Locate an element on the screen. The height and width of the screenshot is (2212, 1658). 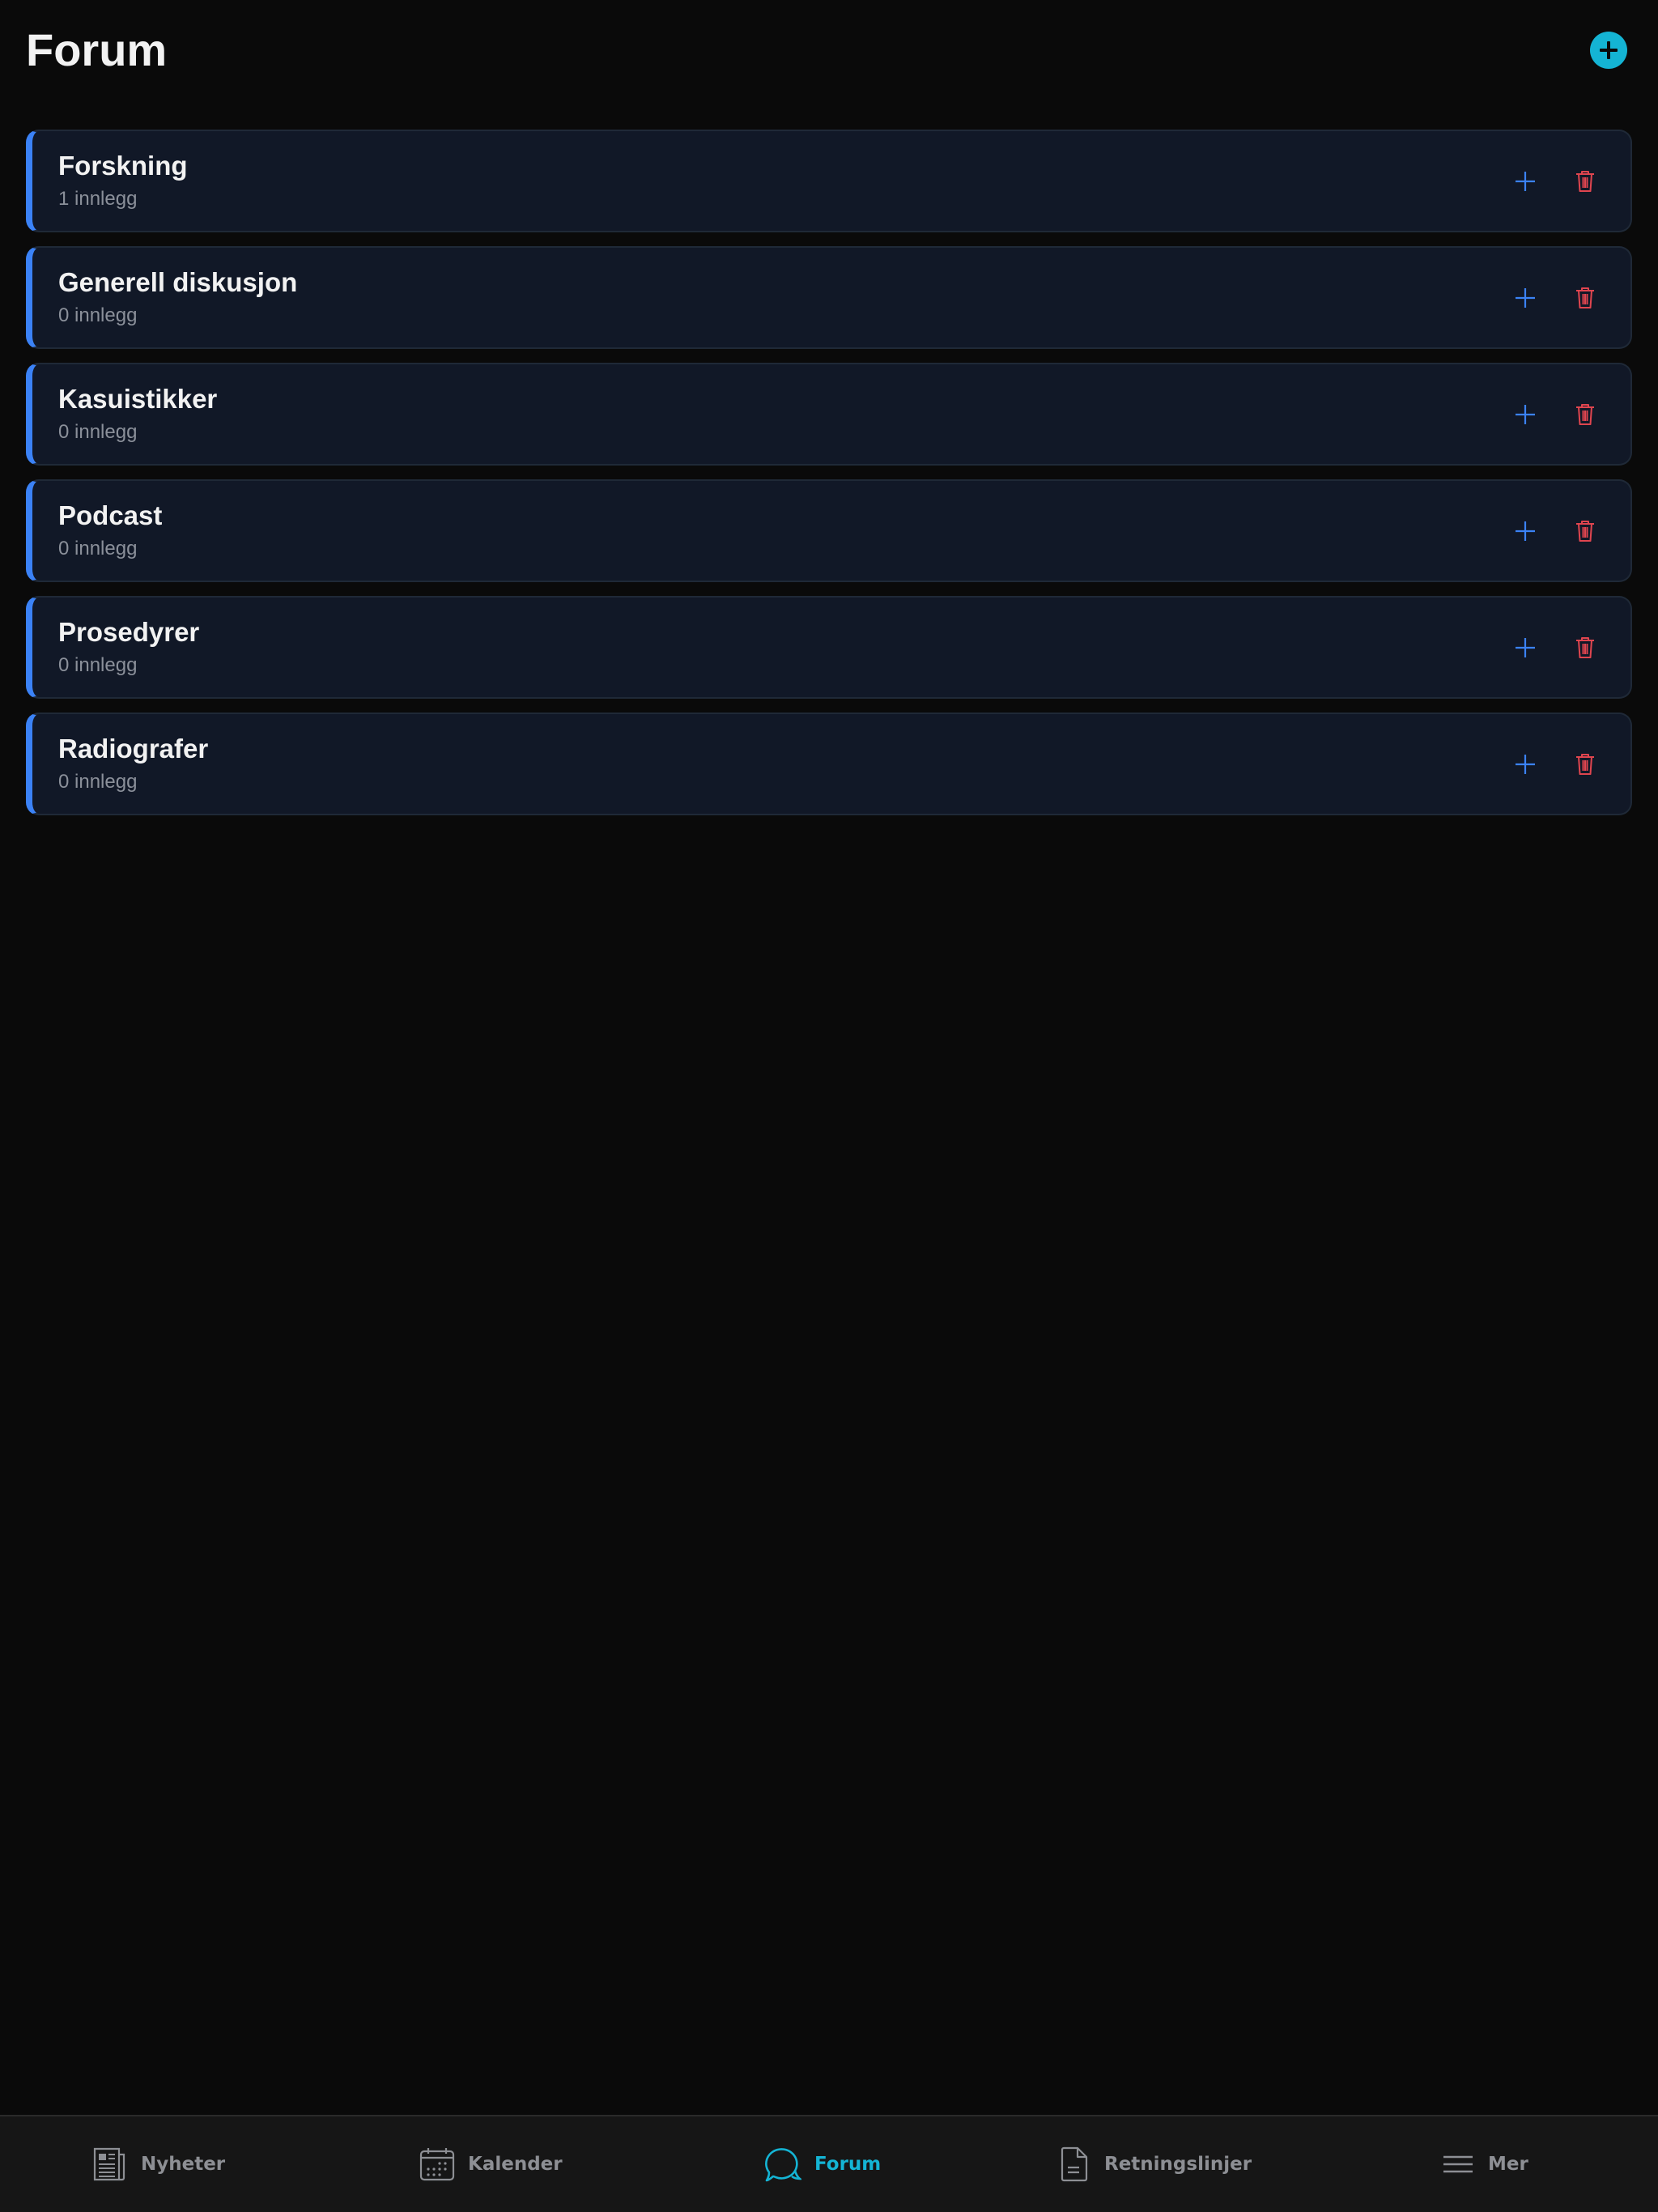
nav-item-retningslinjer: Retningslinjer is located at coordinates (1155, 2164).